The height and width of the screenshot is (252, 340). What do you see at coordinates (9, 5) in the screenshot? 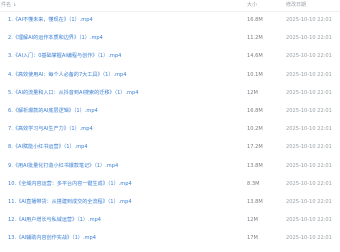
I see `column-header-name: 件名 ↓` at bounding box center [9, 5].